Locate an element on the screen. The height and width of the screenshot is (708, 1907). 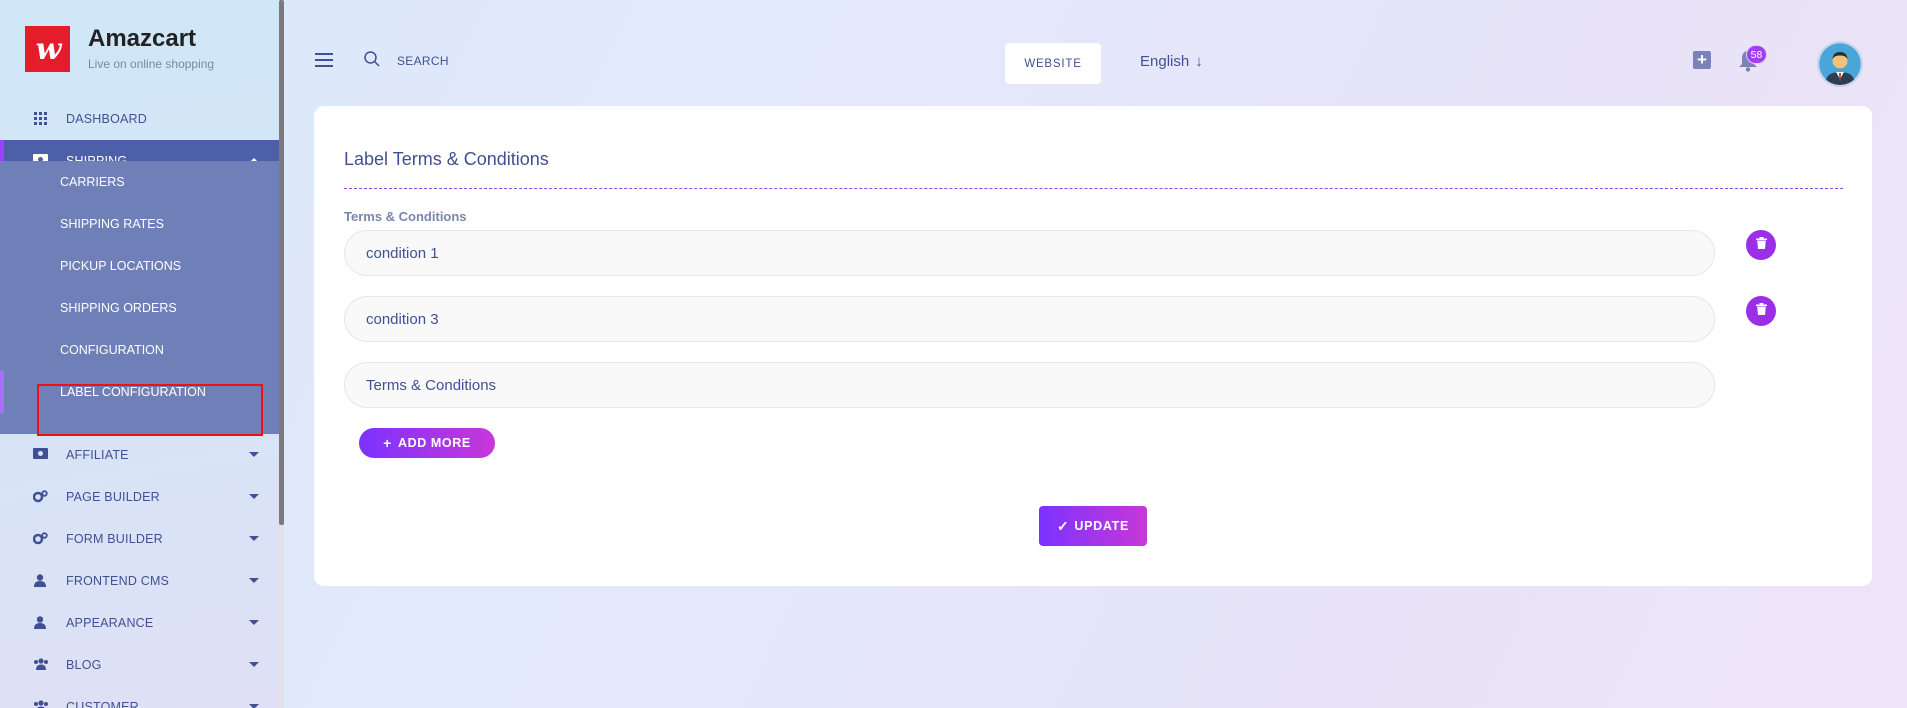
add-more-button: + ADD MORE is located at coordinates (427, 443).